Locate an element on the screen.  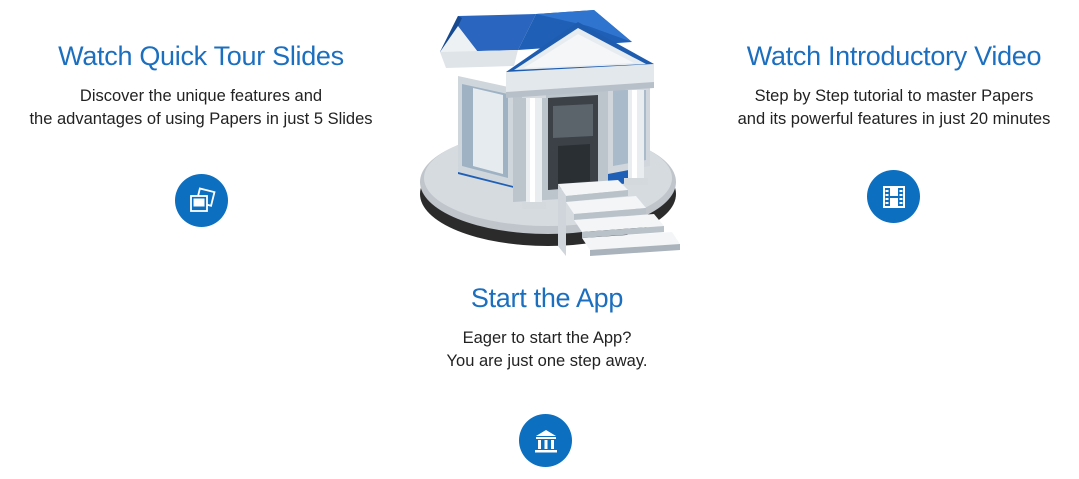
start-app-title: Start the App is located at coordinates (547, 298).